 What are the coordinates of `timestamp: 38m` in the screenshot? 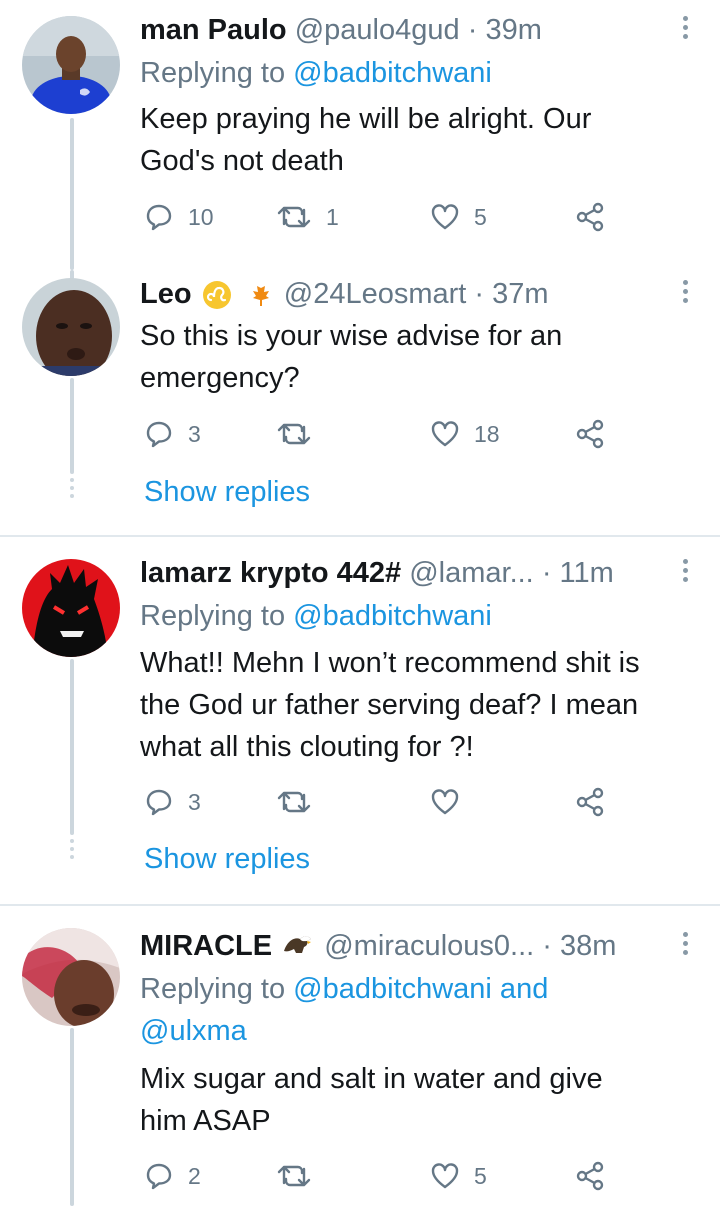 It's located at (588, 946).